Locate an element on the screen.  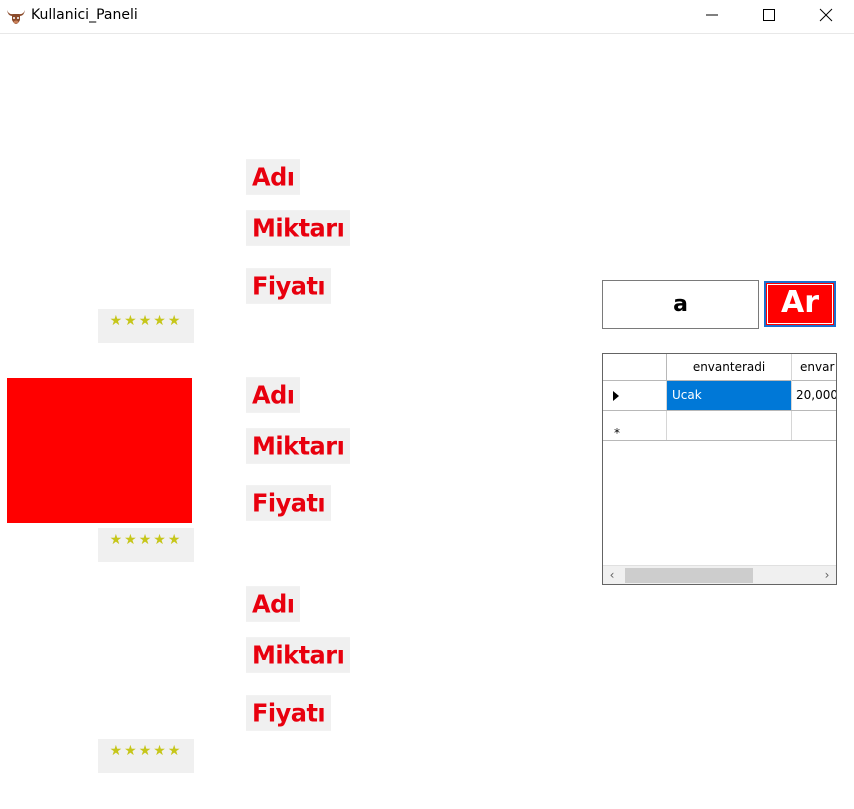
row-header is located at coordinates (635, 395).